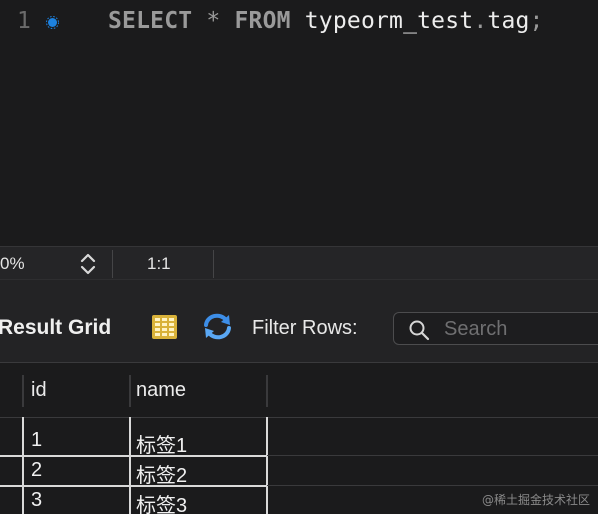 This screenshot has height=514, width=598. Describe the element at coordinates (88, 264) in the screenshot. I see `stepper-icon` at that location.